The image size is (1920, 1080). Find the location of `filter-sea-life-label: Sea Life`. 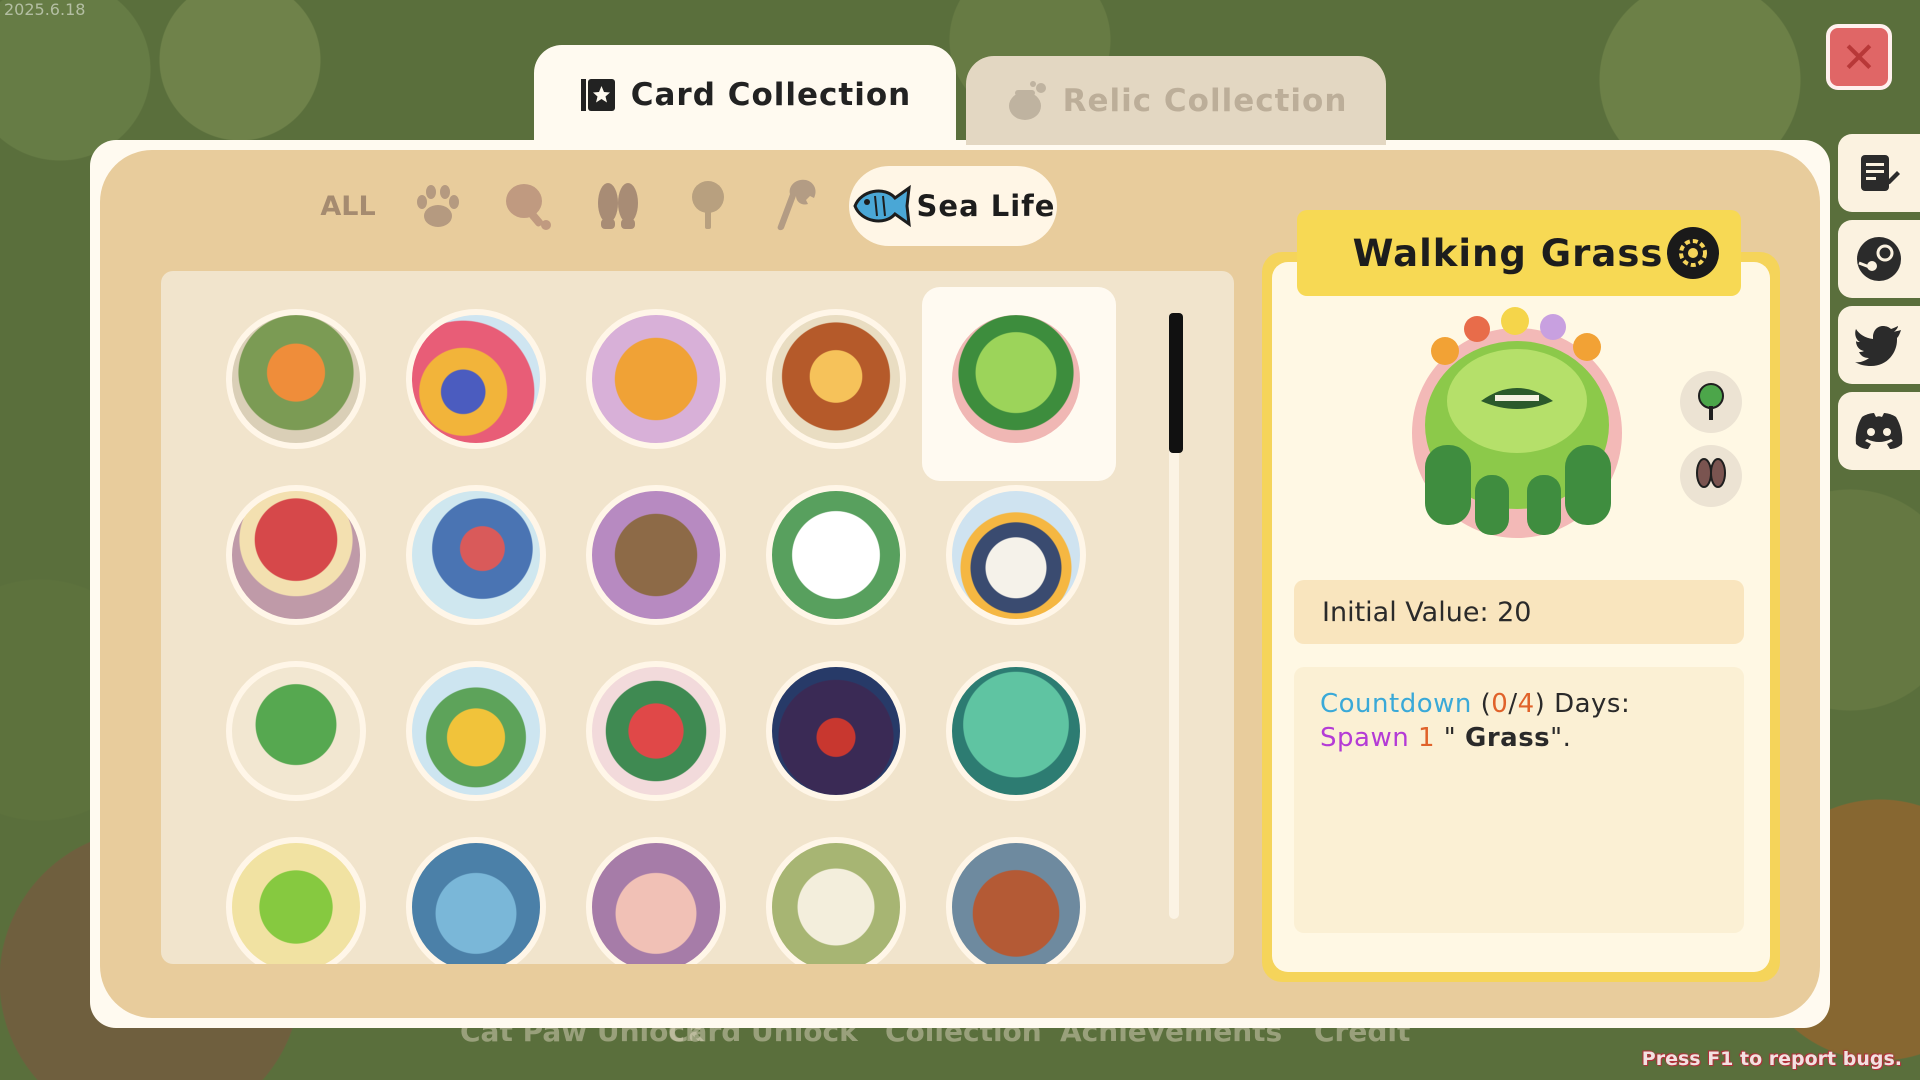

filter-sea-life-label: Sea Life is located at coordinates (986, 206).